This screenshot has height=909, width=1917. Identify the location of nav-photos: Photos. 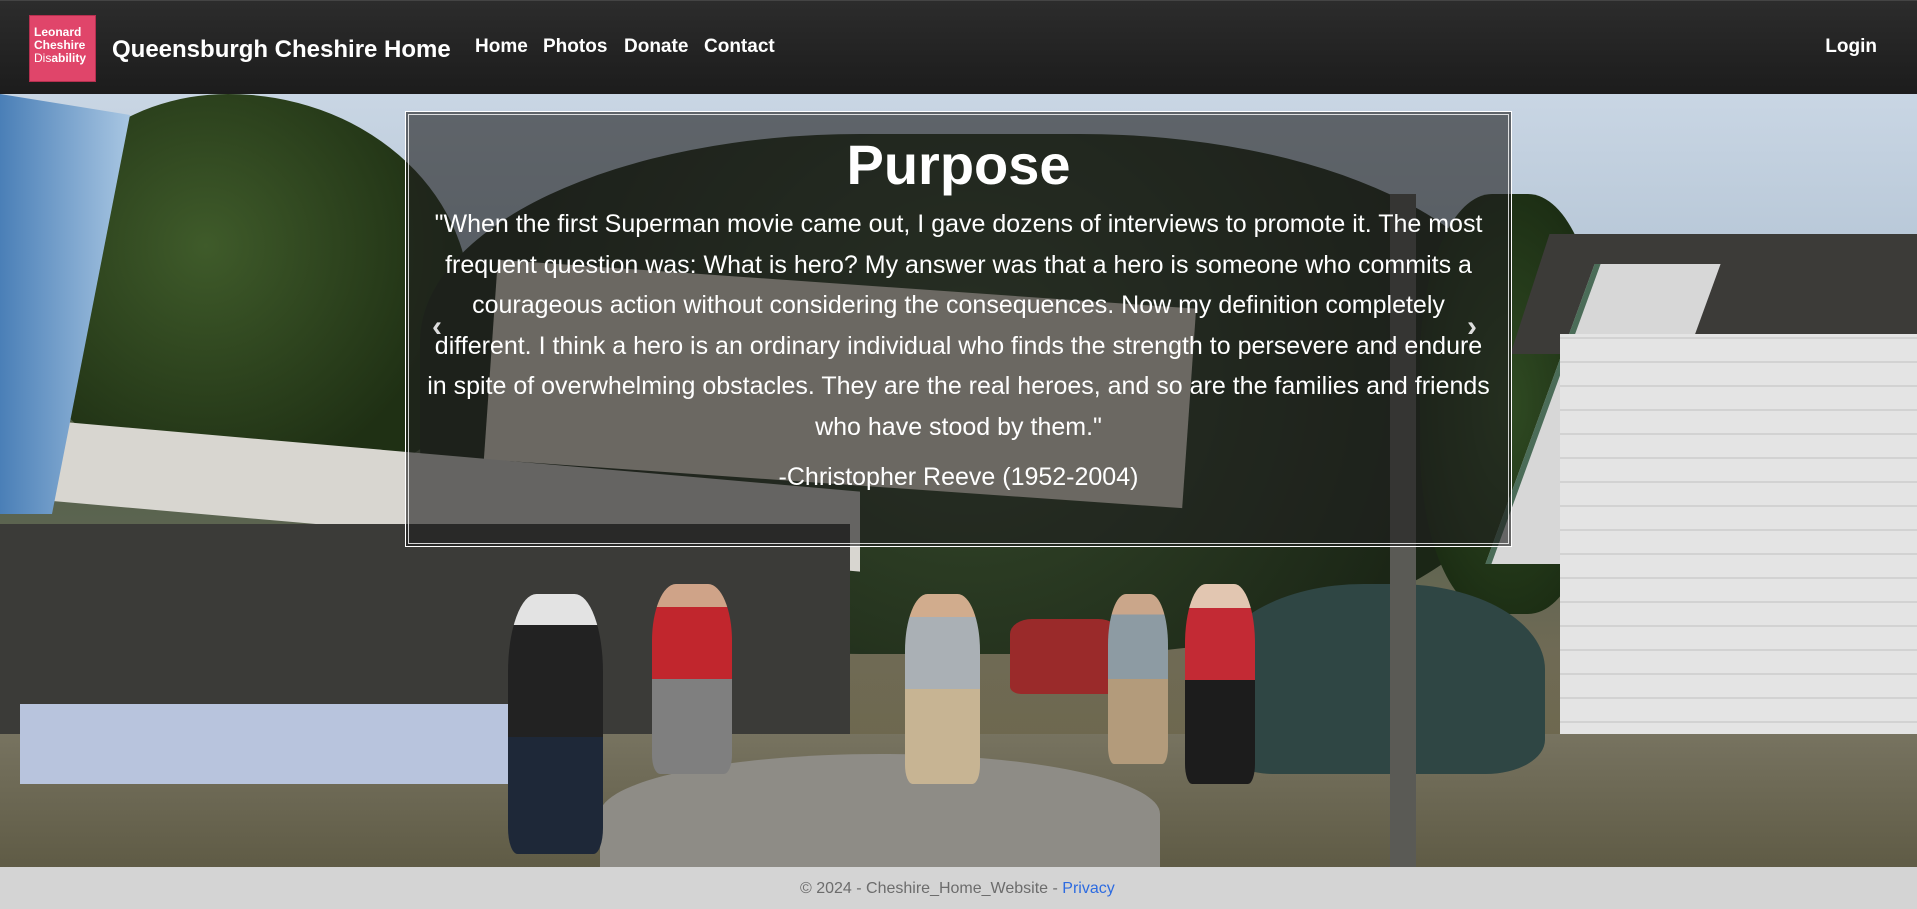
(575, 47).